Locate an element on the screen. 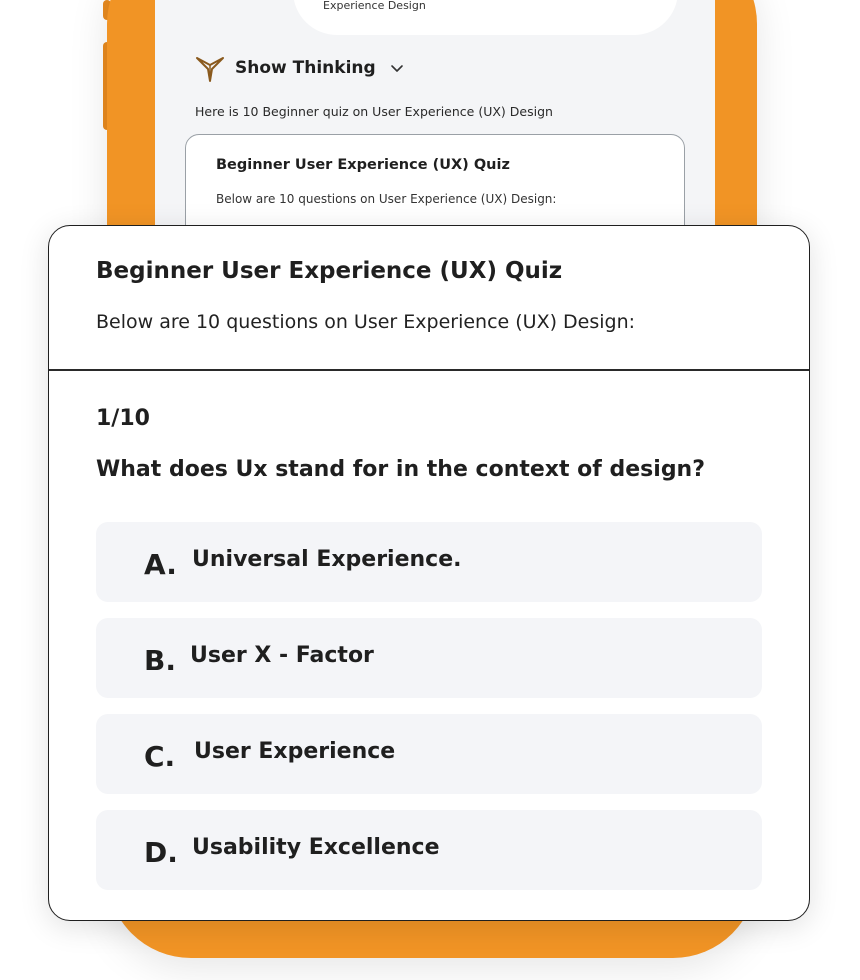 This screenshot has height=980, width=860. option-letter: C. is located at coordinates (160, 756).